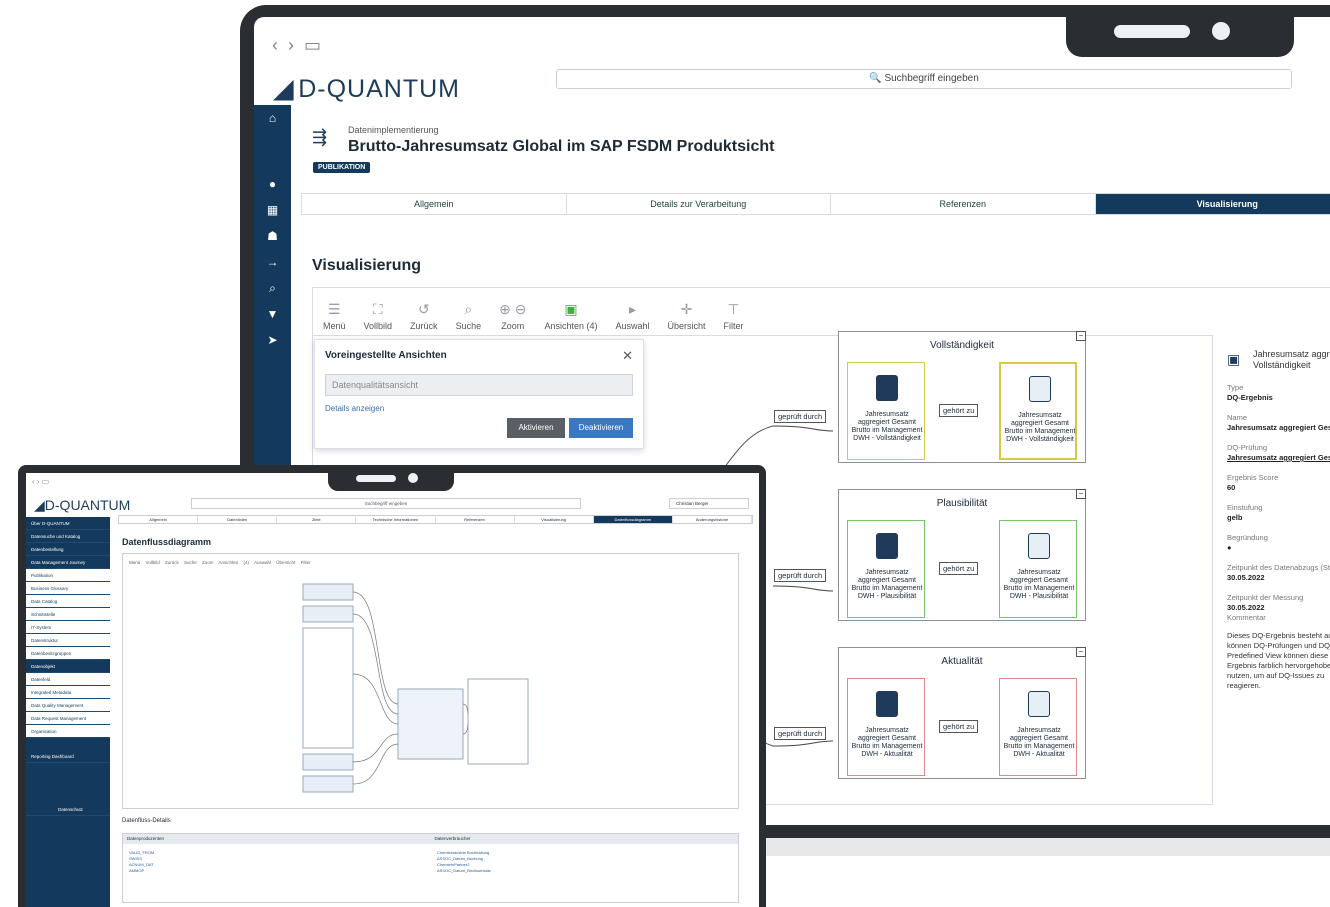 This screenshot has height=907, width=1330. I want to click on group-title: Vollständigkeit, so click(962, 345).